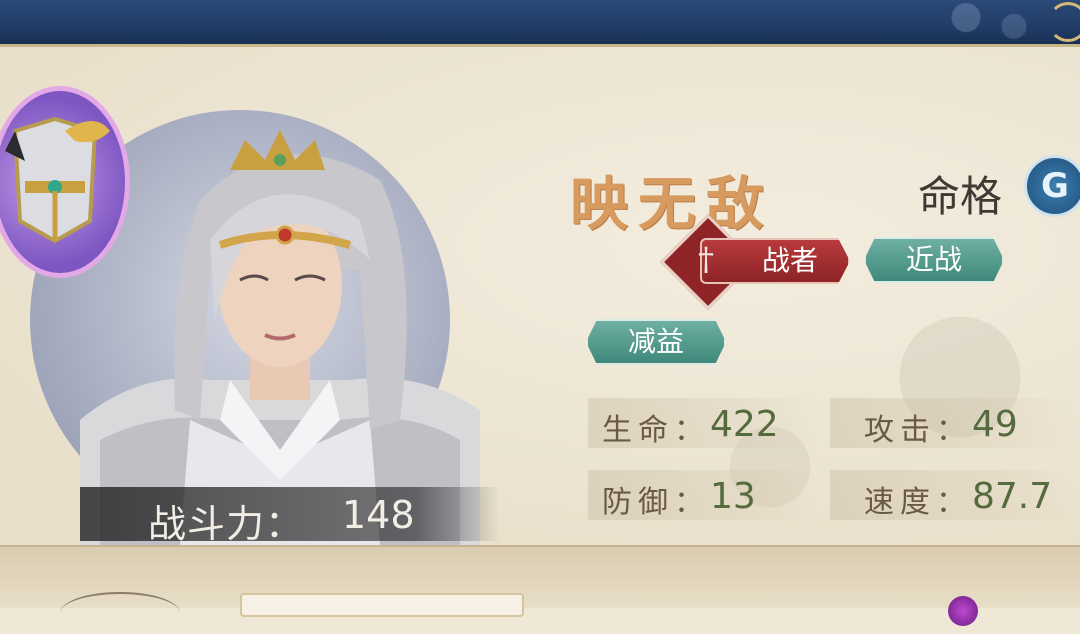 The width and height of the screenshot is (1080, 634). What do you see at coordinates (963, 611) in the screenshot?
I see `purple-orb-icon` at bounding box center [963, 611].